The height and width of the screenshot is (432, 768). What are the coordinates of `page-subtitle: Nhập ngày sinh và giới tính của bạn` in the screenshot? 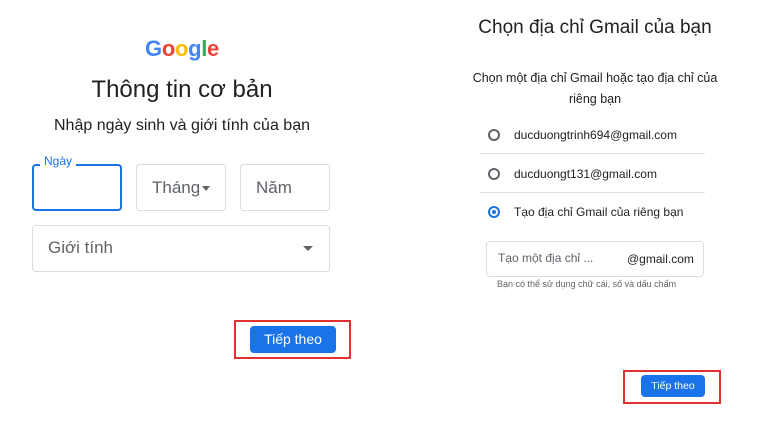 It's located at (182, 125).